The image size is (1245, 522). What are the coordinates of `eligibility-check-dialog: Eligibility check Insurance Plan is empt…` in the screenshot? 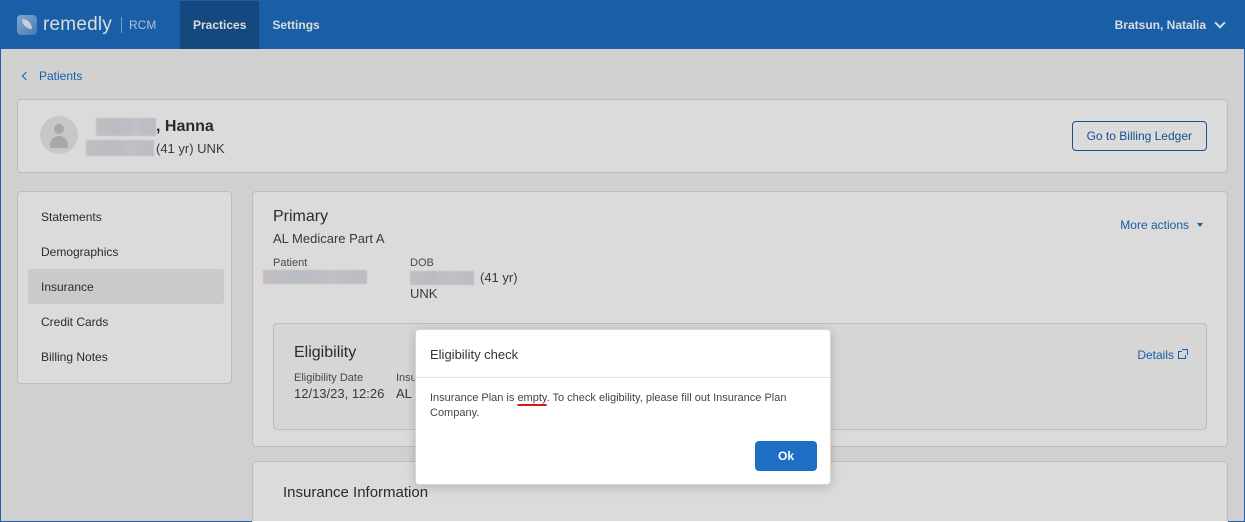 It's located at (623, 407).